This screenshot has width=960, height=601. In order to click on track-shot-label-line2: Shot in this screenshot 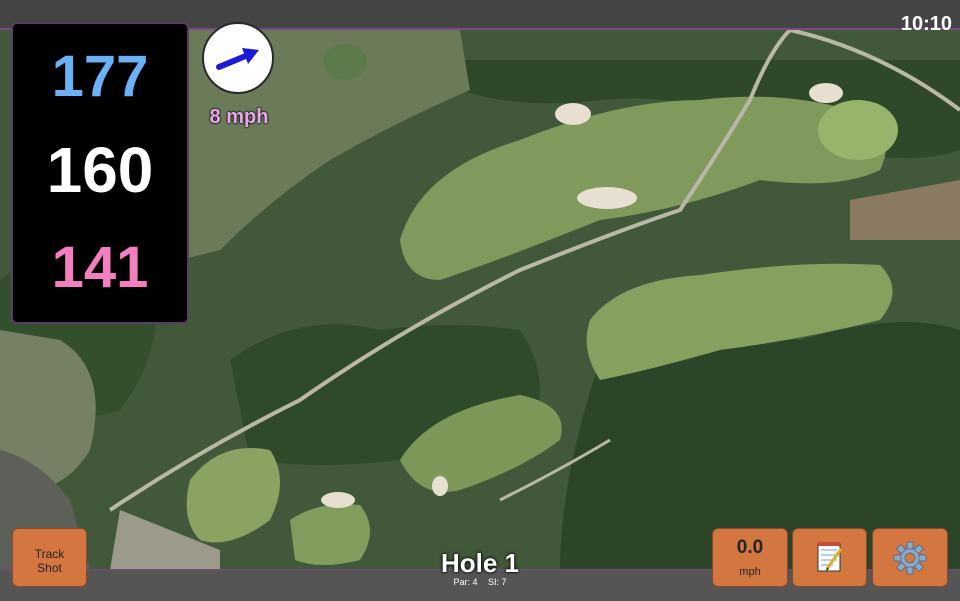, I will do `click(49, 568)`.